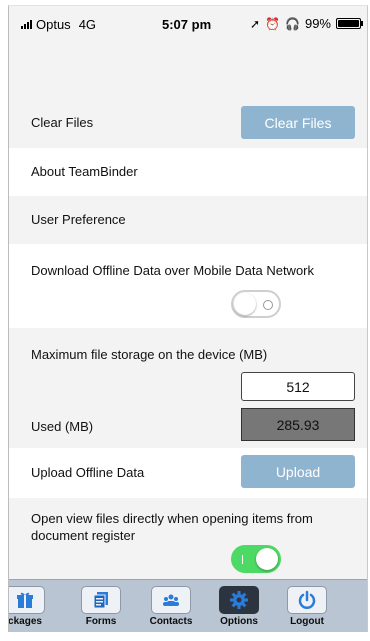  Describe the element at coordinates (78, 219) in the screenshot. I see `user-preference-label: User Preference` at that location.